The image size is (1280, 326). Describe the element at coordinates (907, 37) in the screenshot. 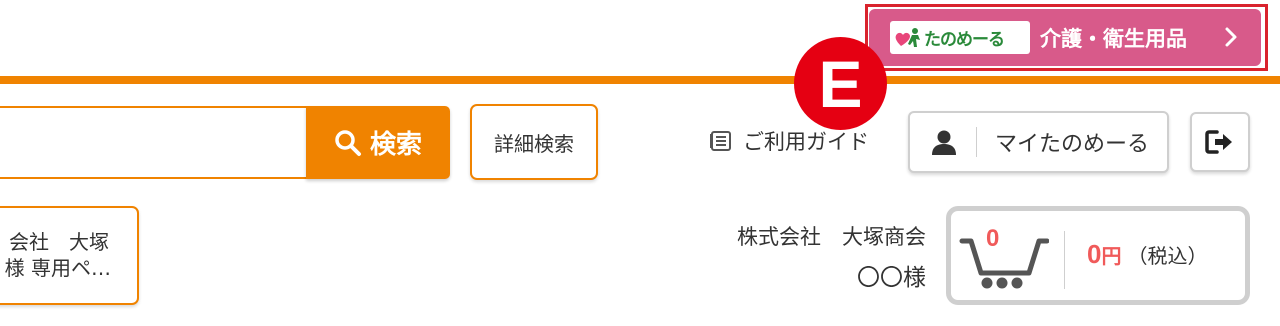

I see `heart-figure-icon` at that location.